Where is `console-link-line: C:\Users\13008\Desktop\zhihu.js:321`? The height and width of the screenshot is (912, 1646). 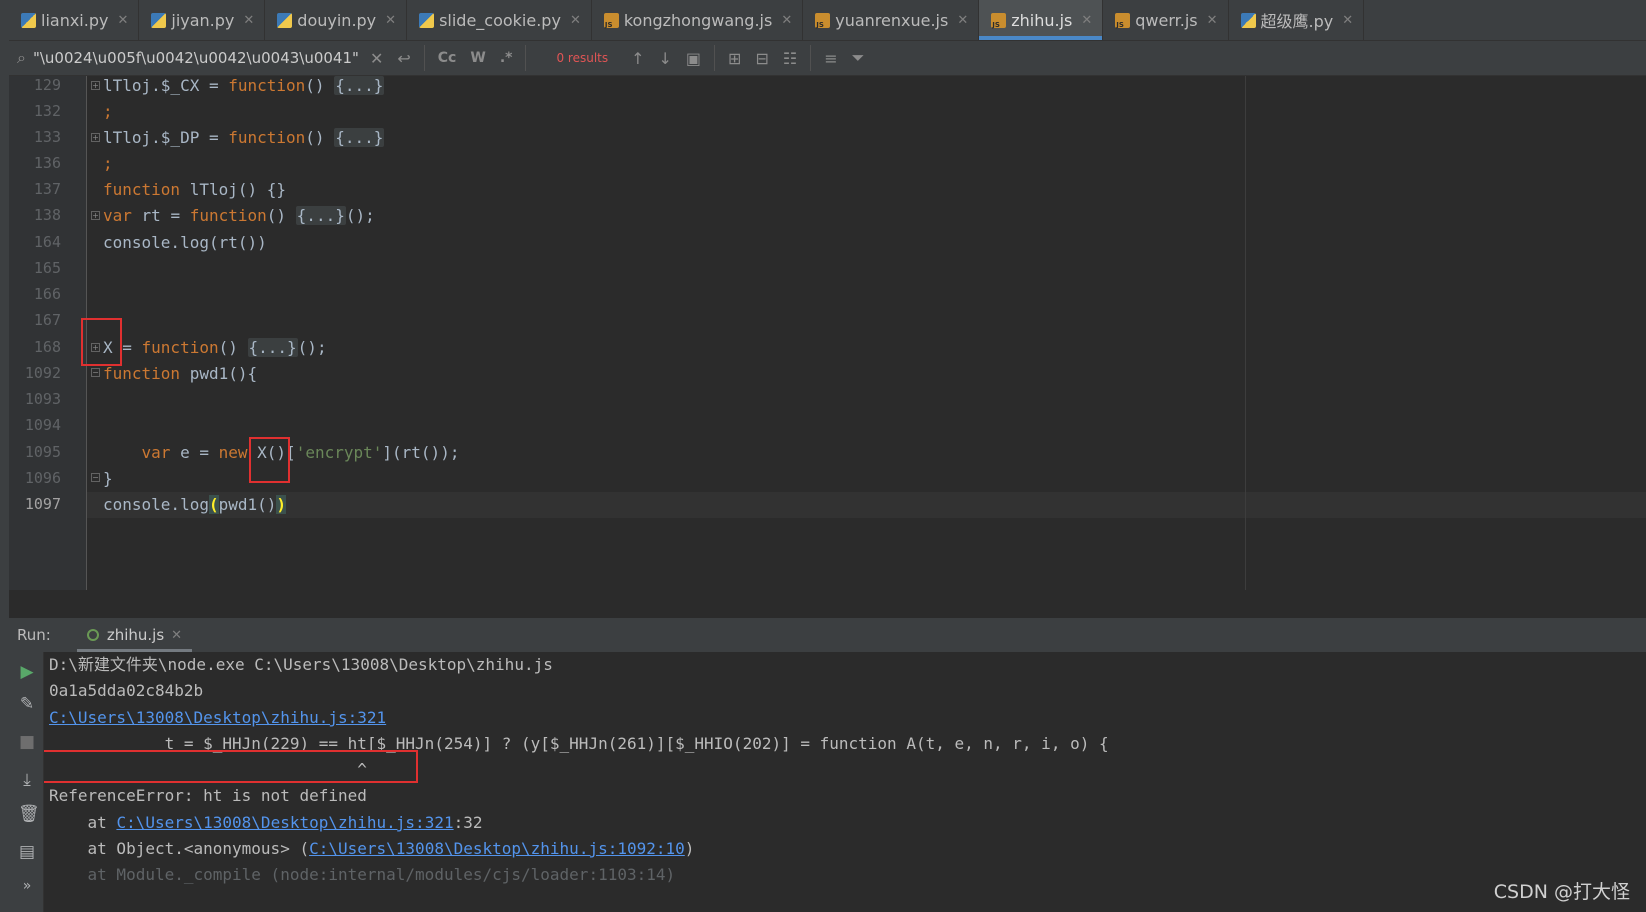
console-link-line: C:\Users\13008\Desktop\zhihu.js:321 is located at coordinates (217, 718).